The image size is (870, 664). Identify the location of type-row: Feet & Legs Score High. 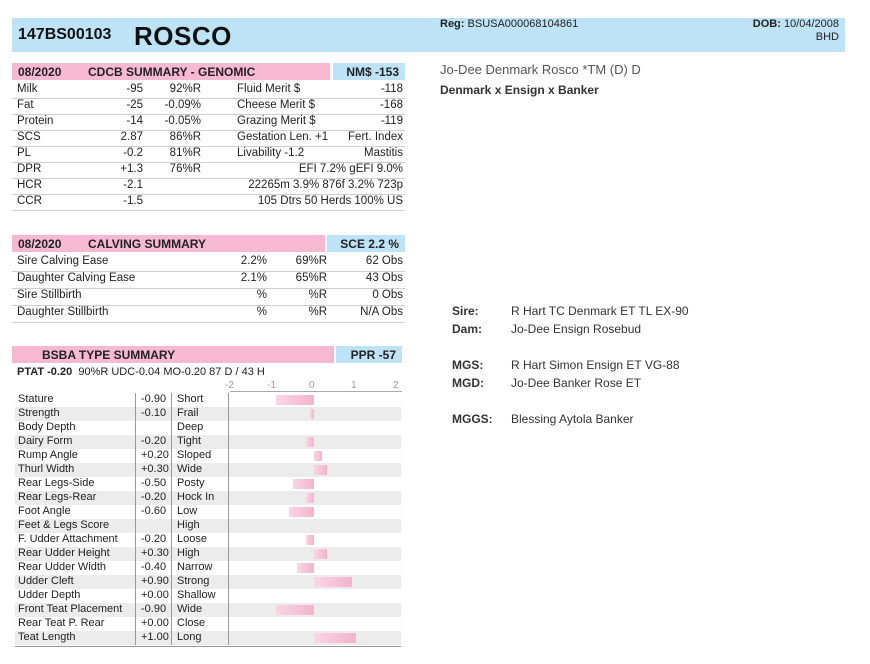
(208, 526).